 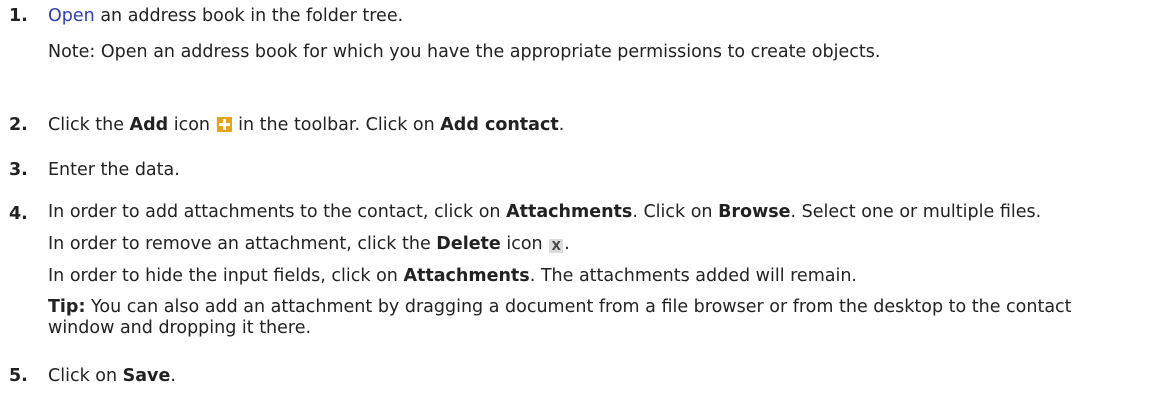 I want to click on step-text: Open an address book in the folder tree., so click(x=226, y=16).